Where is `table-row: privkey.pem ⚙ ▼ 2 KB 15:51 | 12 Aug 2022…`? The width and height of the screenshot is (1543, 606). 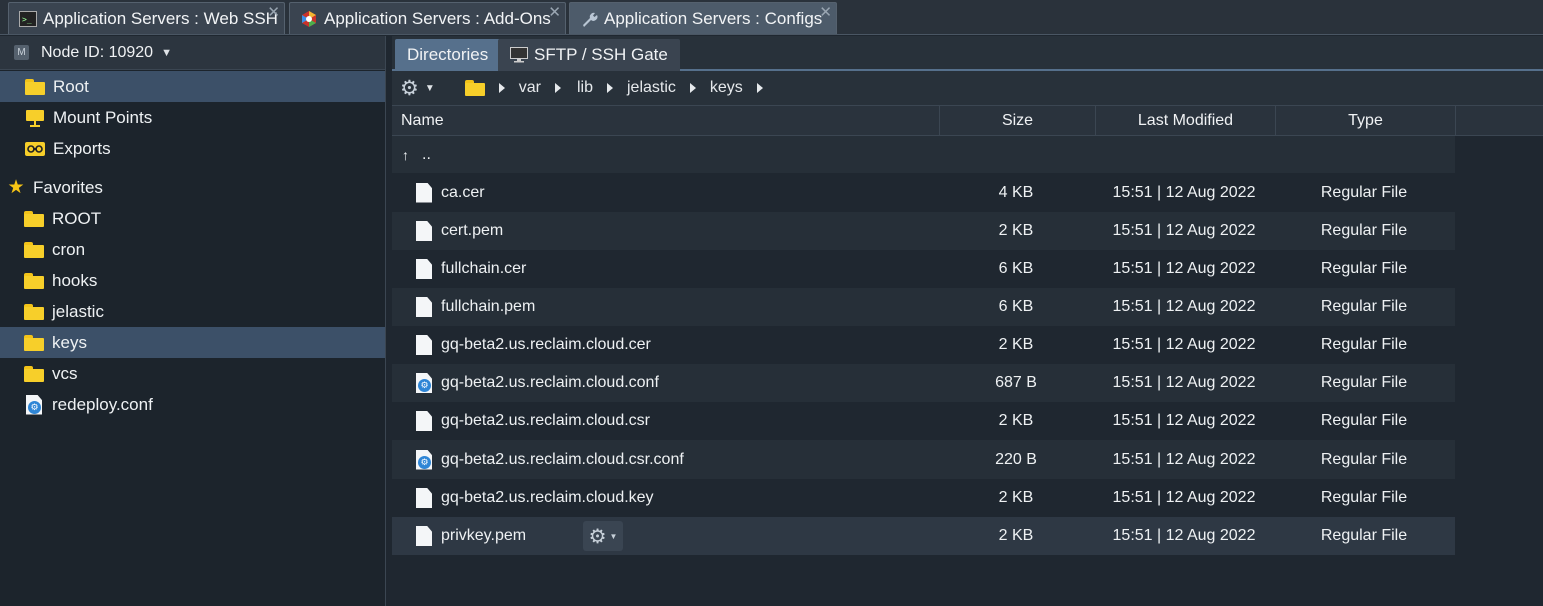
table-row: privkey.pem ⚙ ▼ 2 KB 15:51 | 12 Aug 2022… is located at coordinates (923, 536).